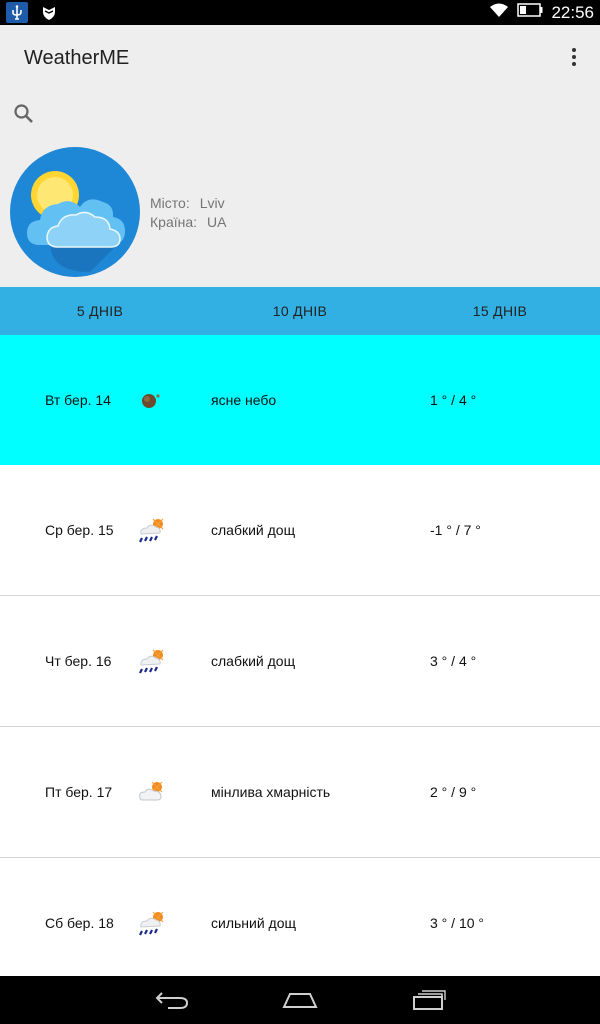 The height and width of the screenshot is (1024, 600). Describe the element at coordinates (300, 12) in the screenshot. I see `status-bar: 22:56` at that location.